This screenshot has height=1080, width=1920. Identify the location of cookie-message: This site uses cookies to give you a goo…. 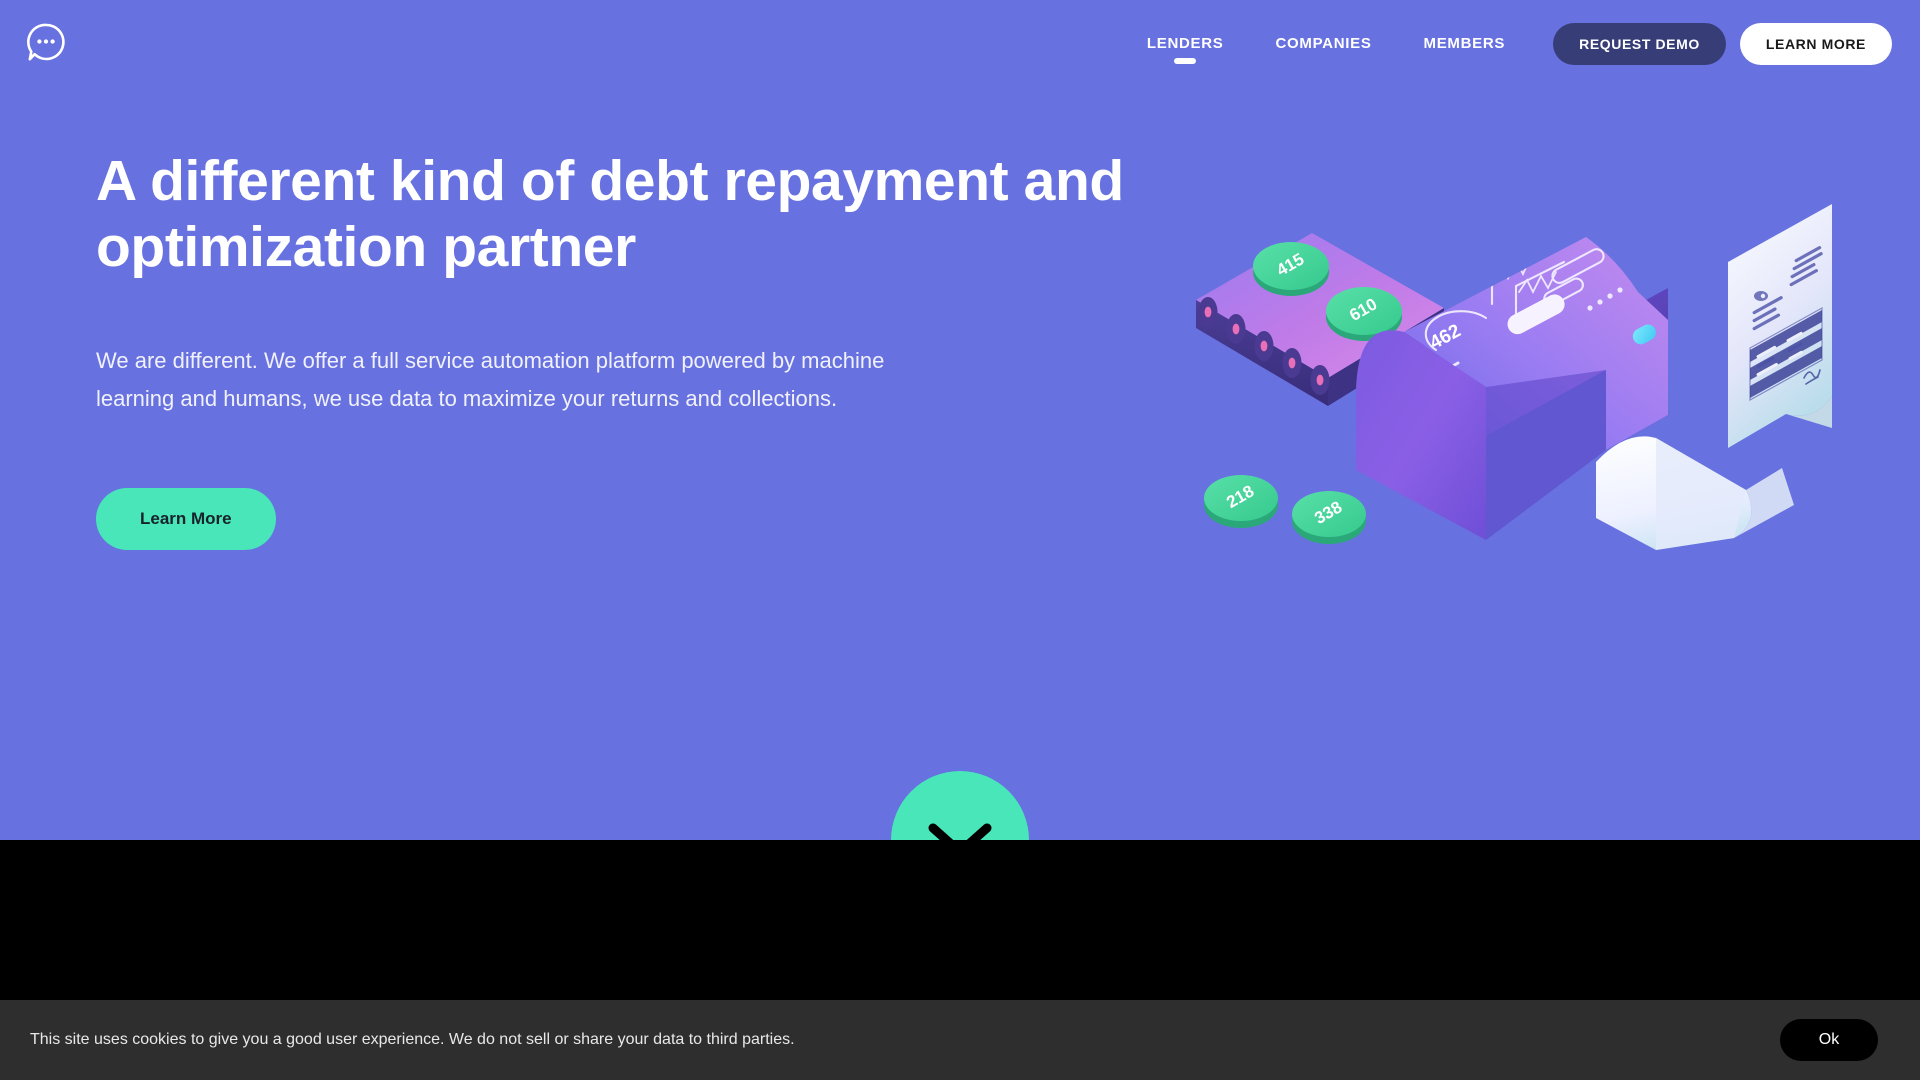
(412, 1039).